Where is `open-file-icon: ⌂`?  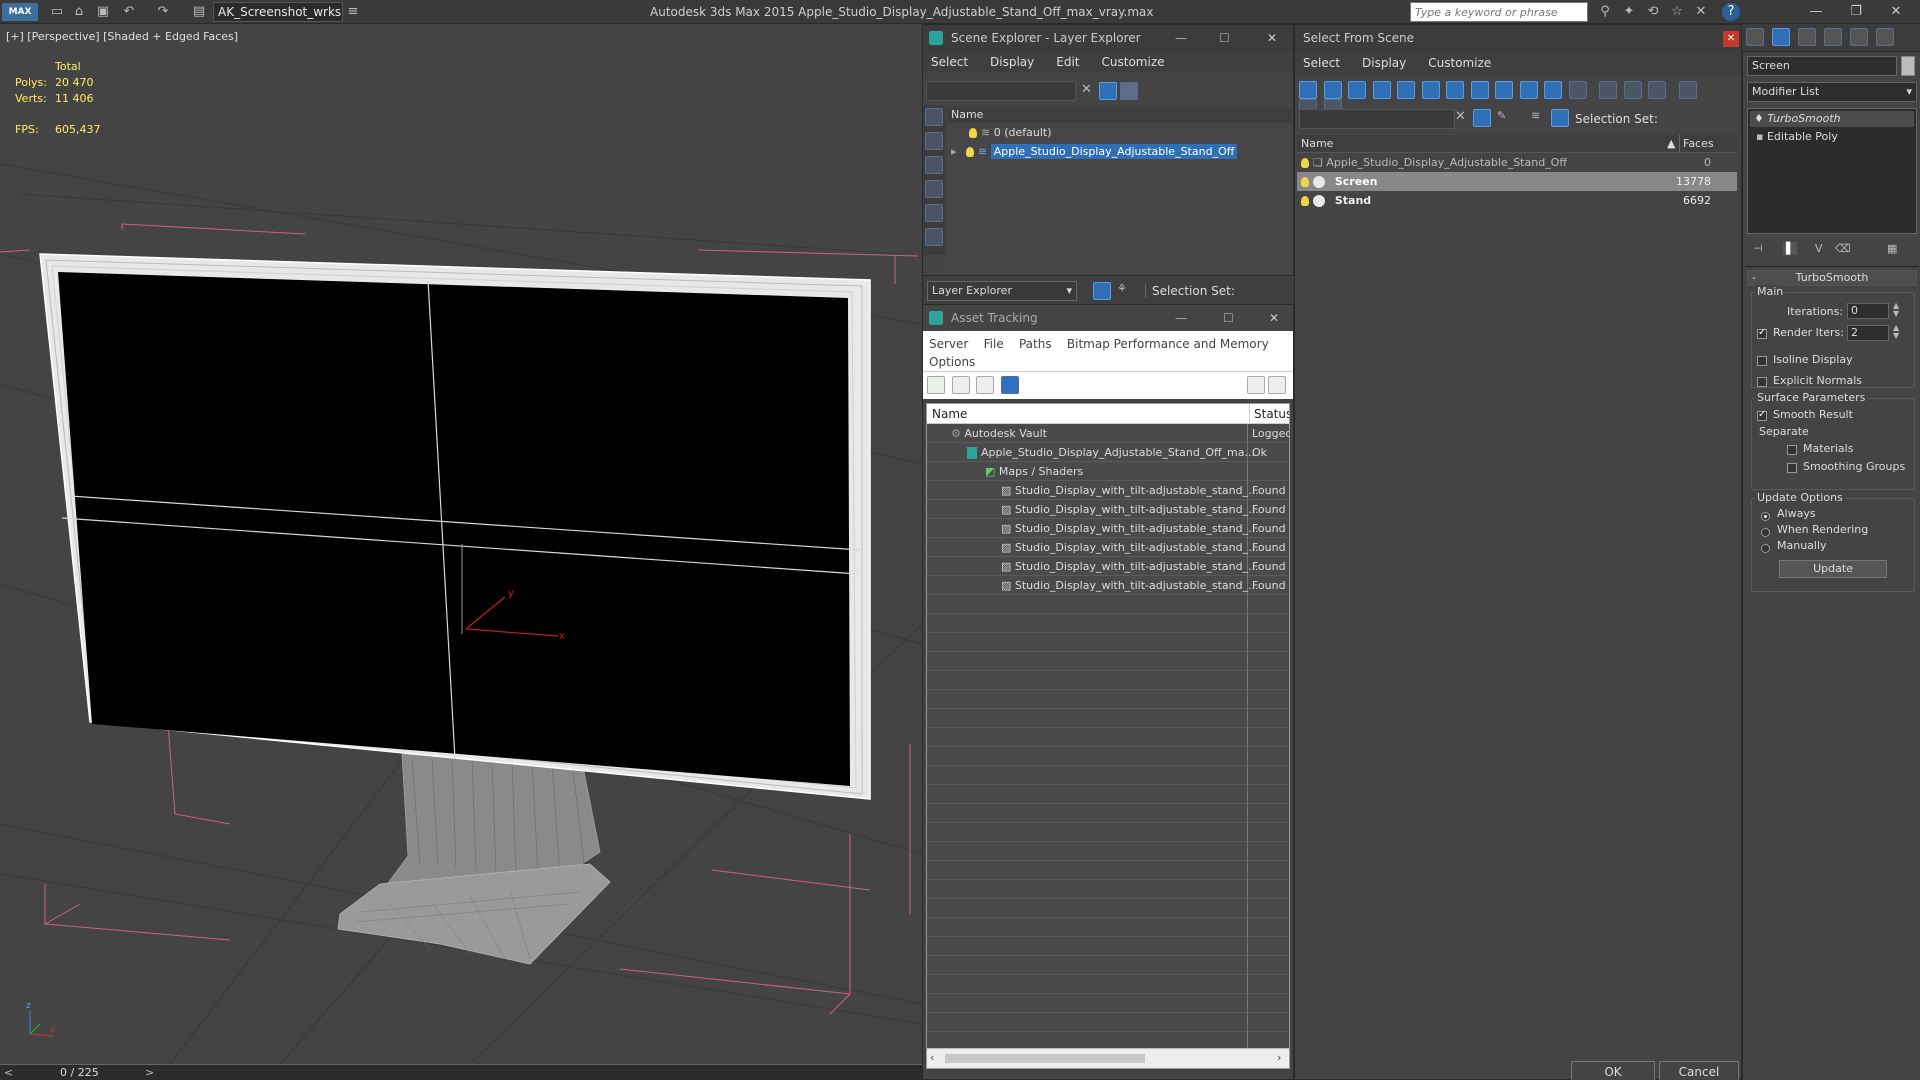 open-file-icon: ⌂ is located at coordinates (79, 12).